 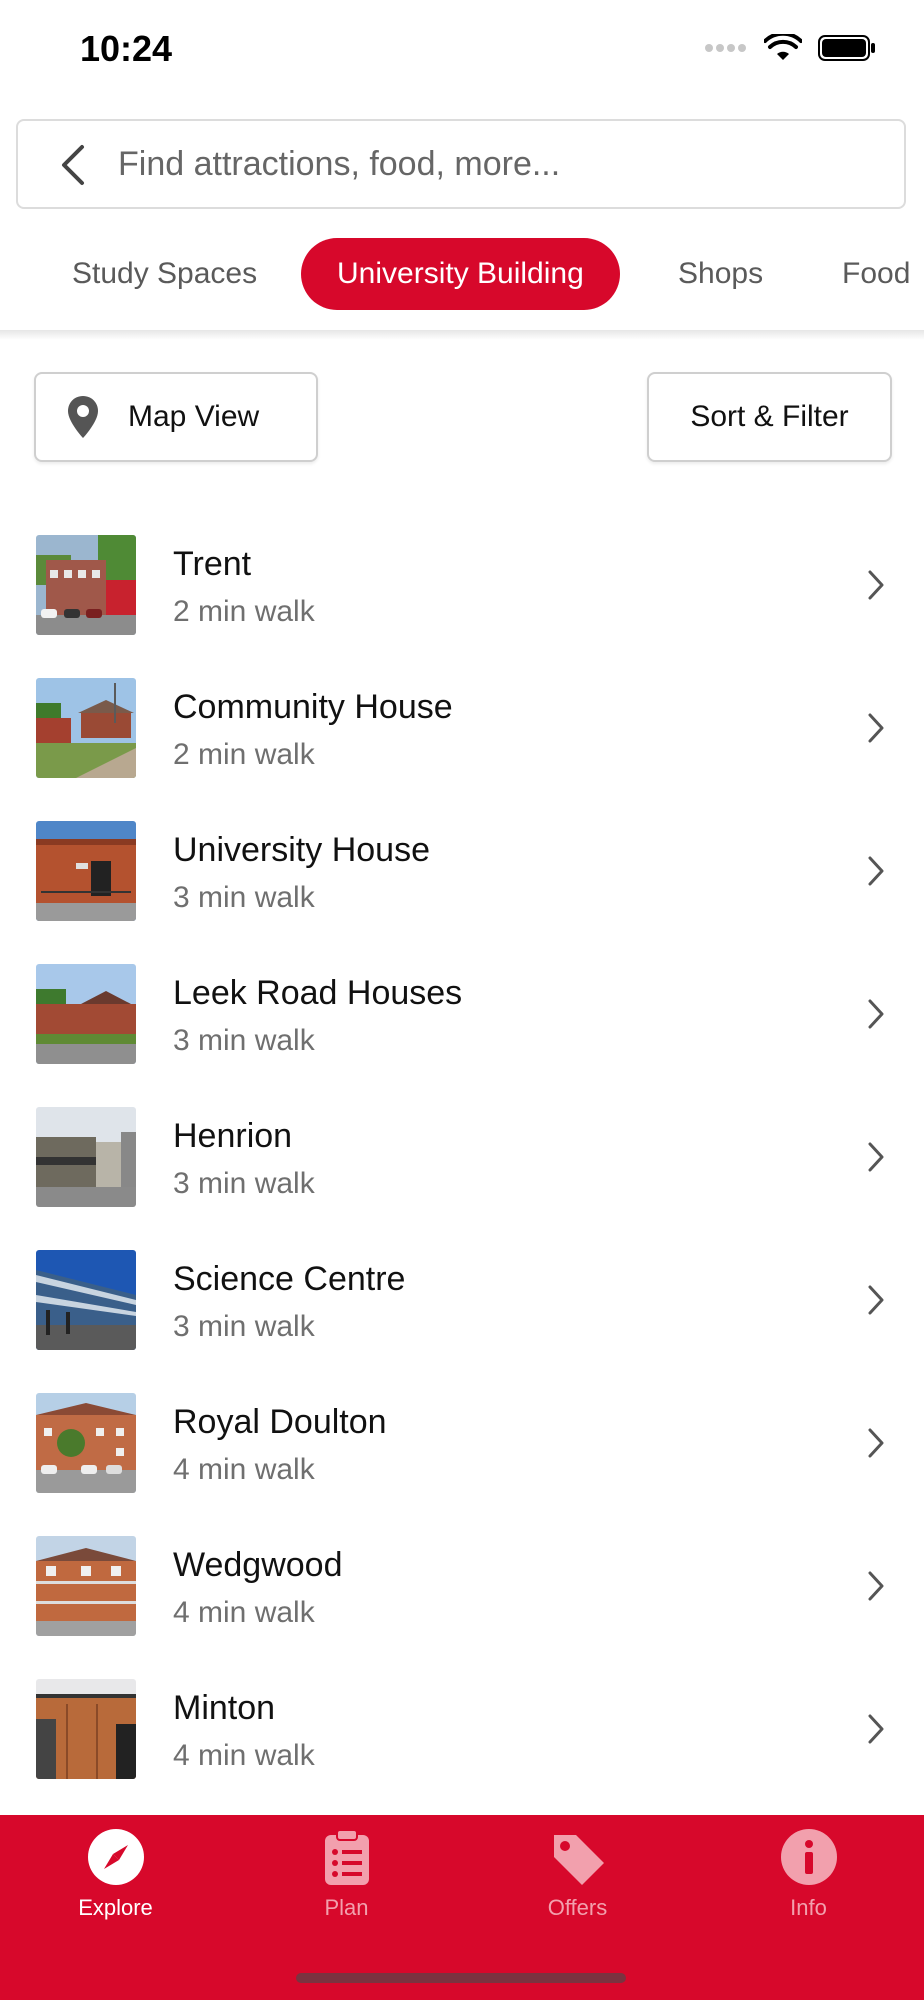 What do you see at coordinates (579, 1860) in the screenshot?
I see `tag-icon` at bounding box center [579, 1860].